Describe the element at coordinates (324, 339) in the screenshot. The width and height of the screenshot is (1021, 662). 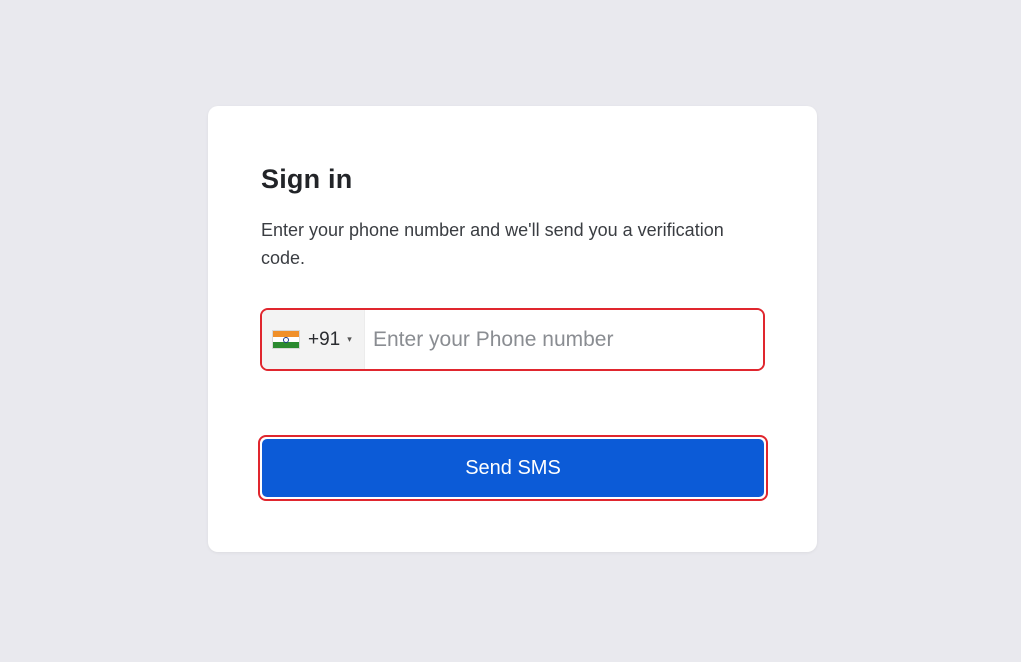
I see `dial-code: +91` at that location.